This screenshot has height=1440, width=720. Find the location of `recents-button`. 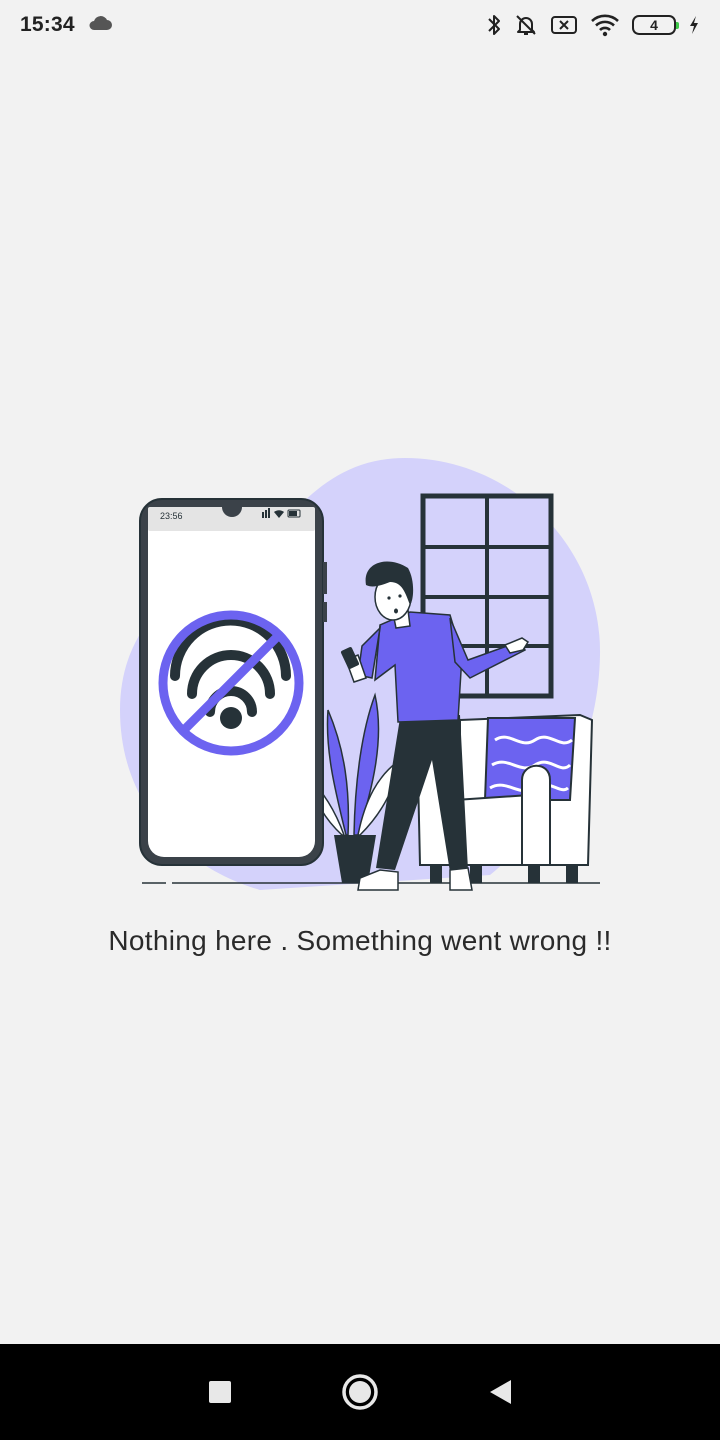

recents-button is located at coordinates (220, 1392).